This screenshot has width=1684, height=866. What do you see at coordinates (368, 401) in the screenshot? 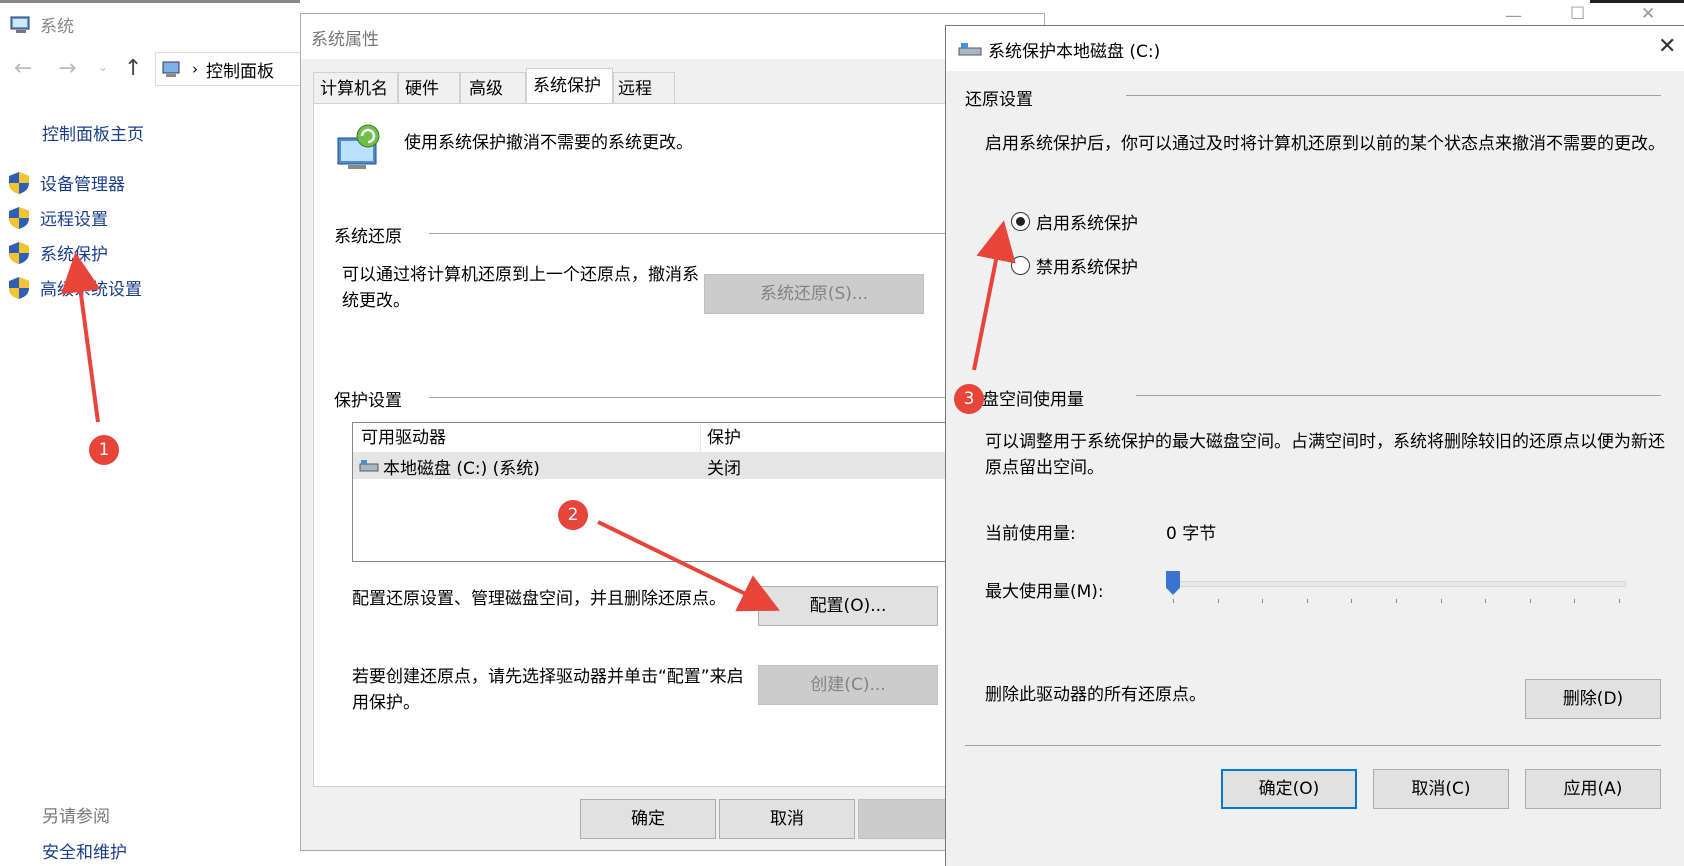
I see `protect-section-title: 保护设置` at bounding box center [368, 401].